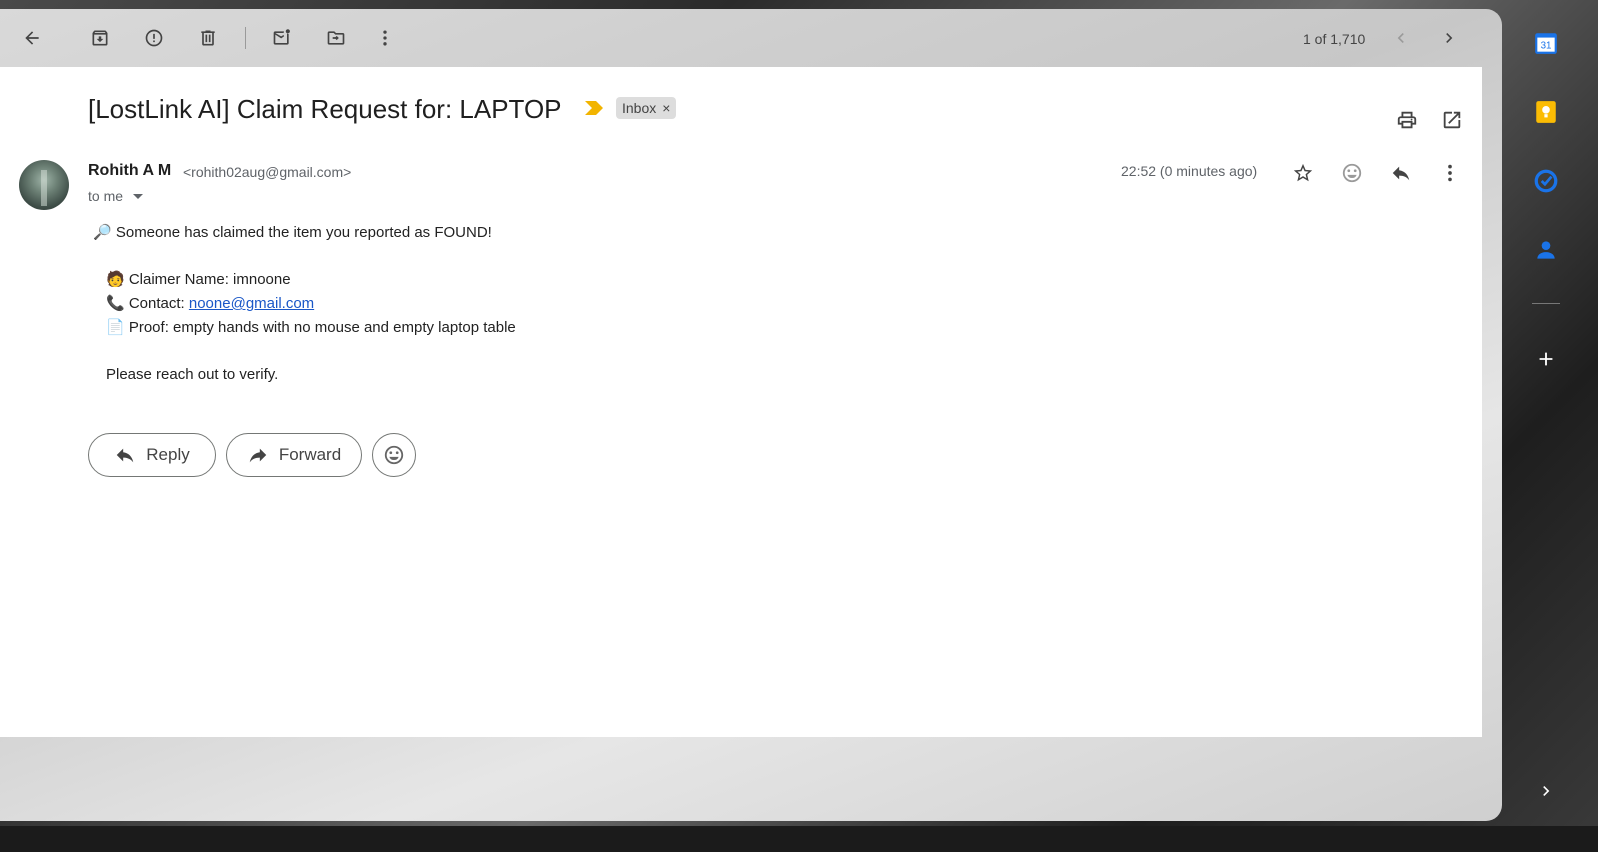 Image resolution: width=1598 pixels, height=852 pixels. I want to click on chevron-left-icon, so click(1400, 38).